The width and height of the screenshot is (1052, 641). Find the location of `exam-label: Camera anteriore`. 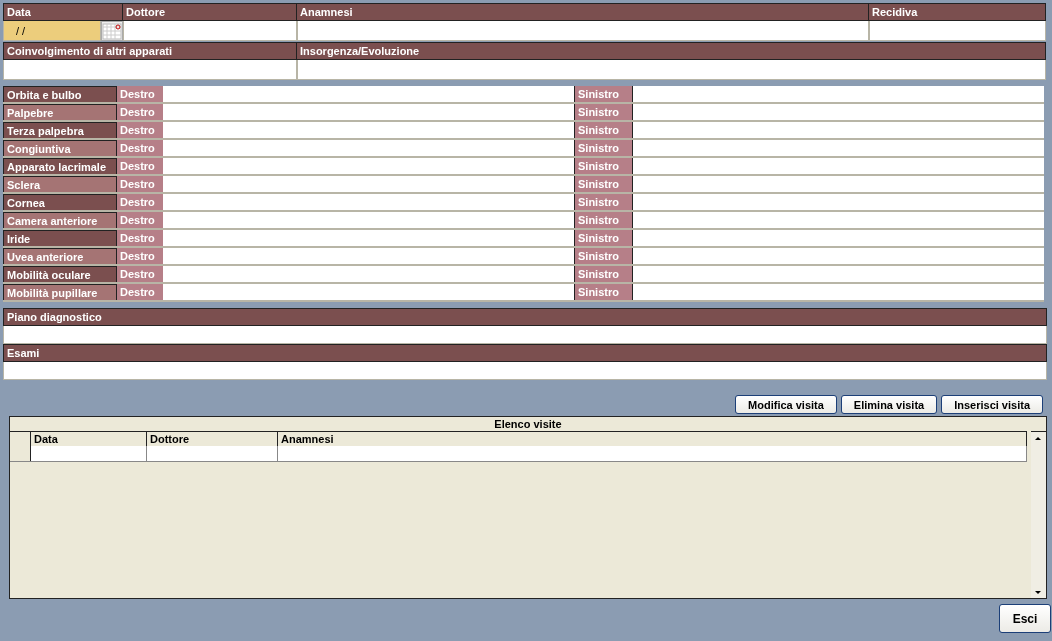

exam-label: Camera anteriore is located at coordinates (60, 220).